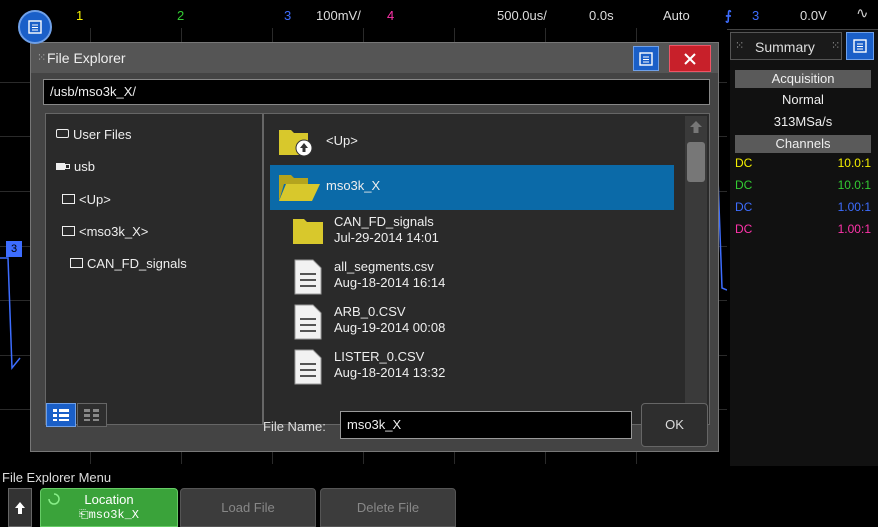 The height and width of the screenshot is (527, 878). Describe the element at coordinates (439, 476) in the screenshot. I see `softkey-menu-bar: File Explorer Menu` at that location.